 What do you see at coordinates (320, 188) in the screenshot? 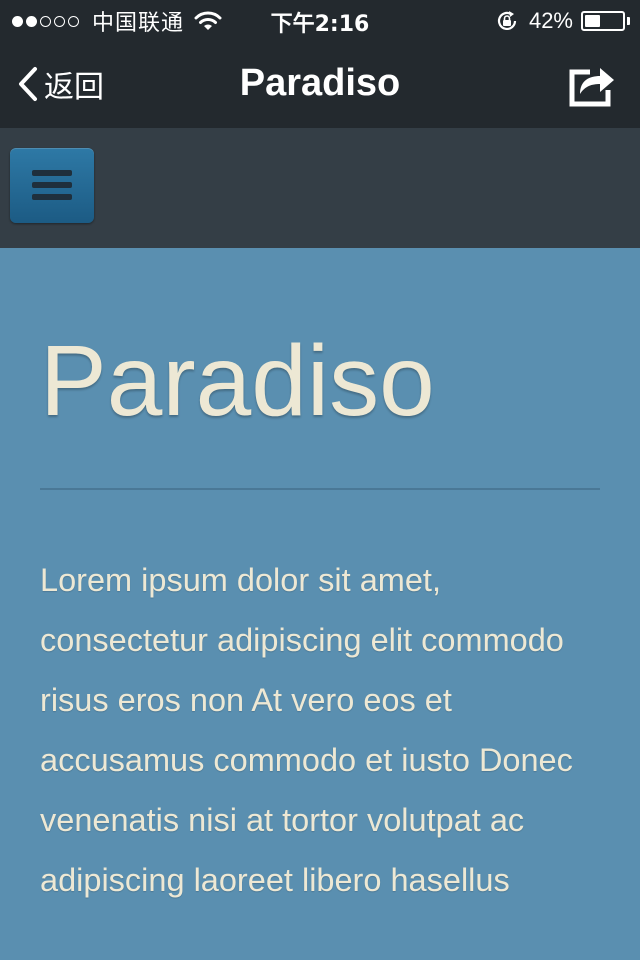
I see `site-header` at bounding box center [320, 188].